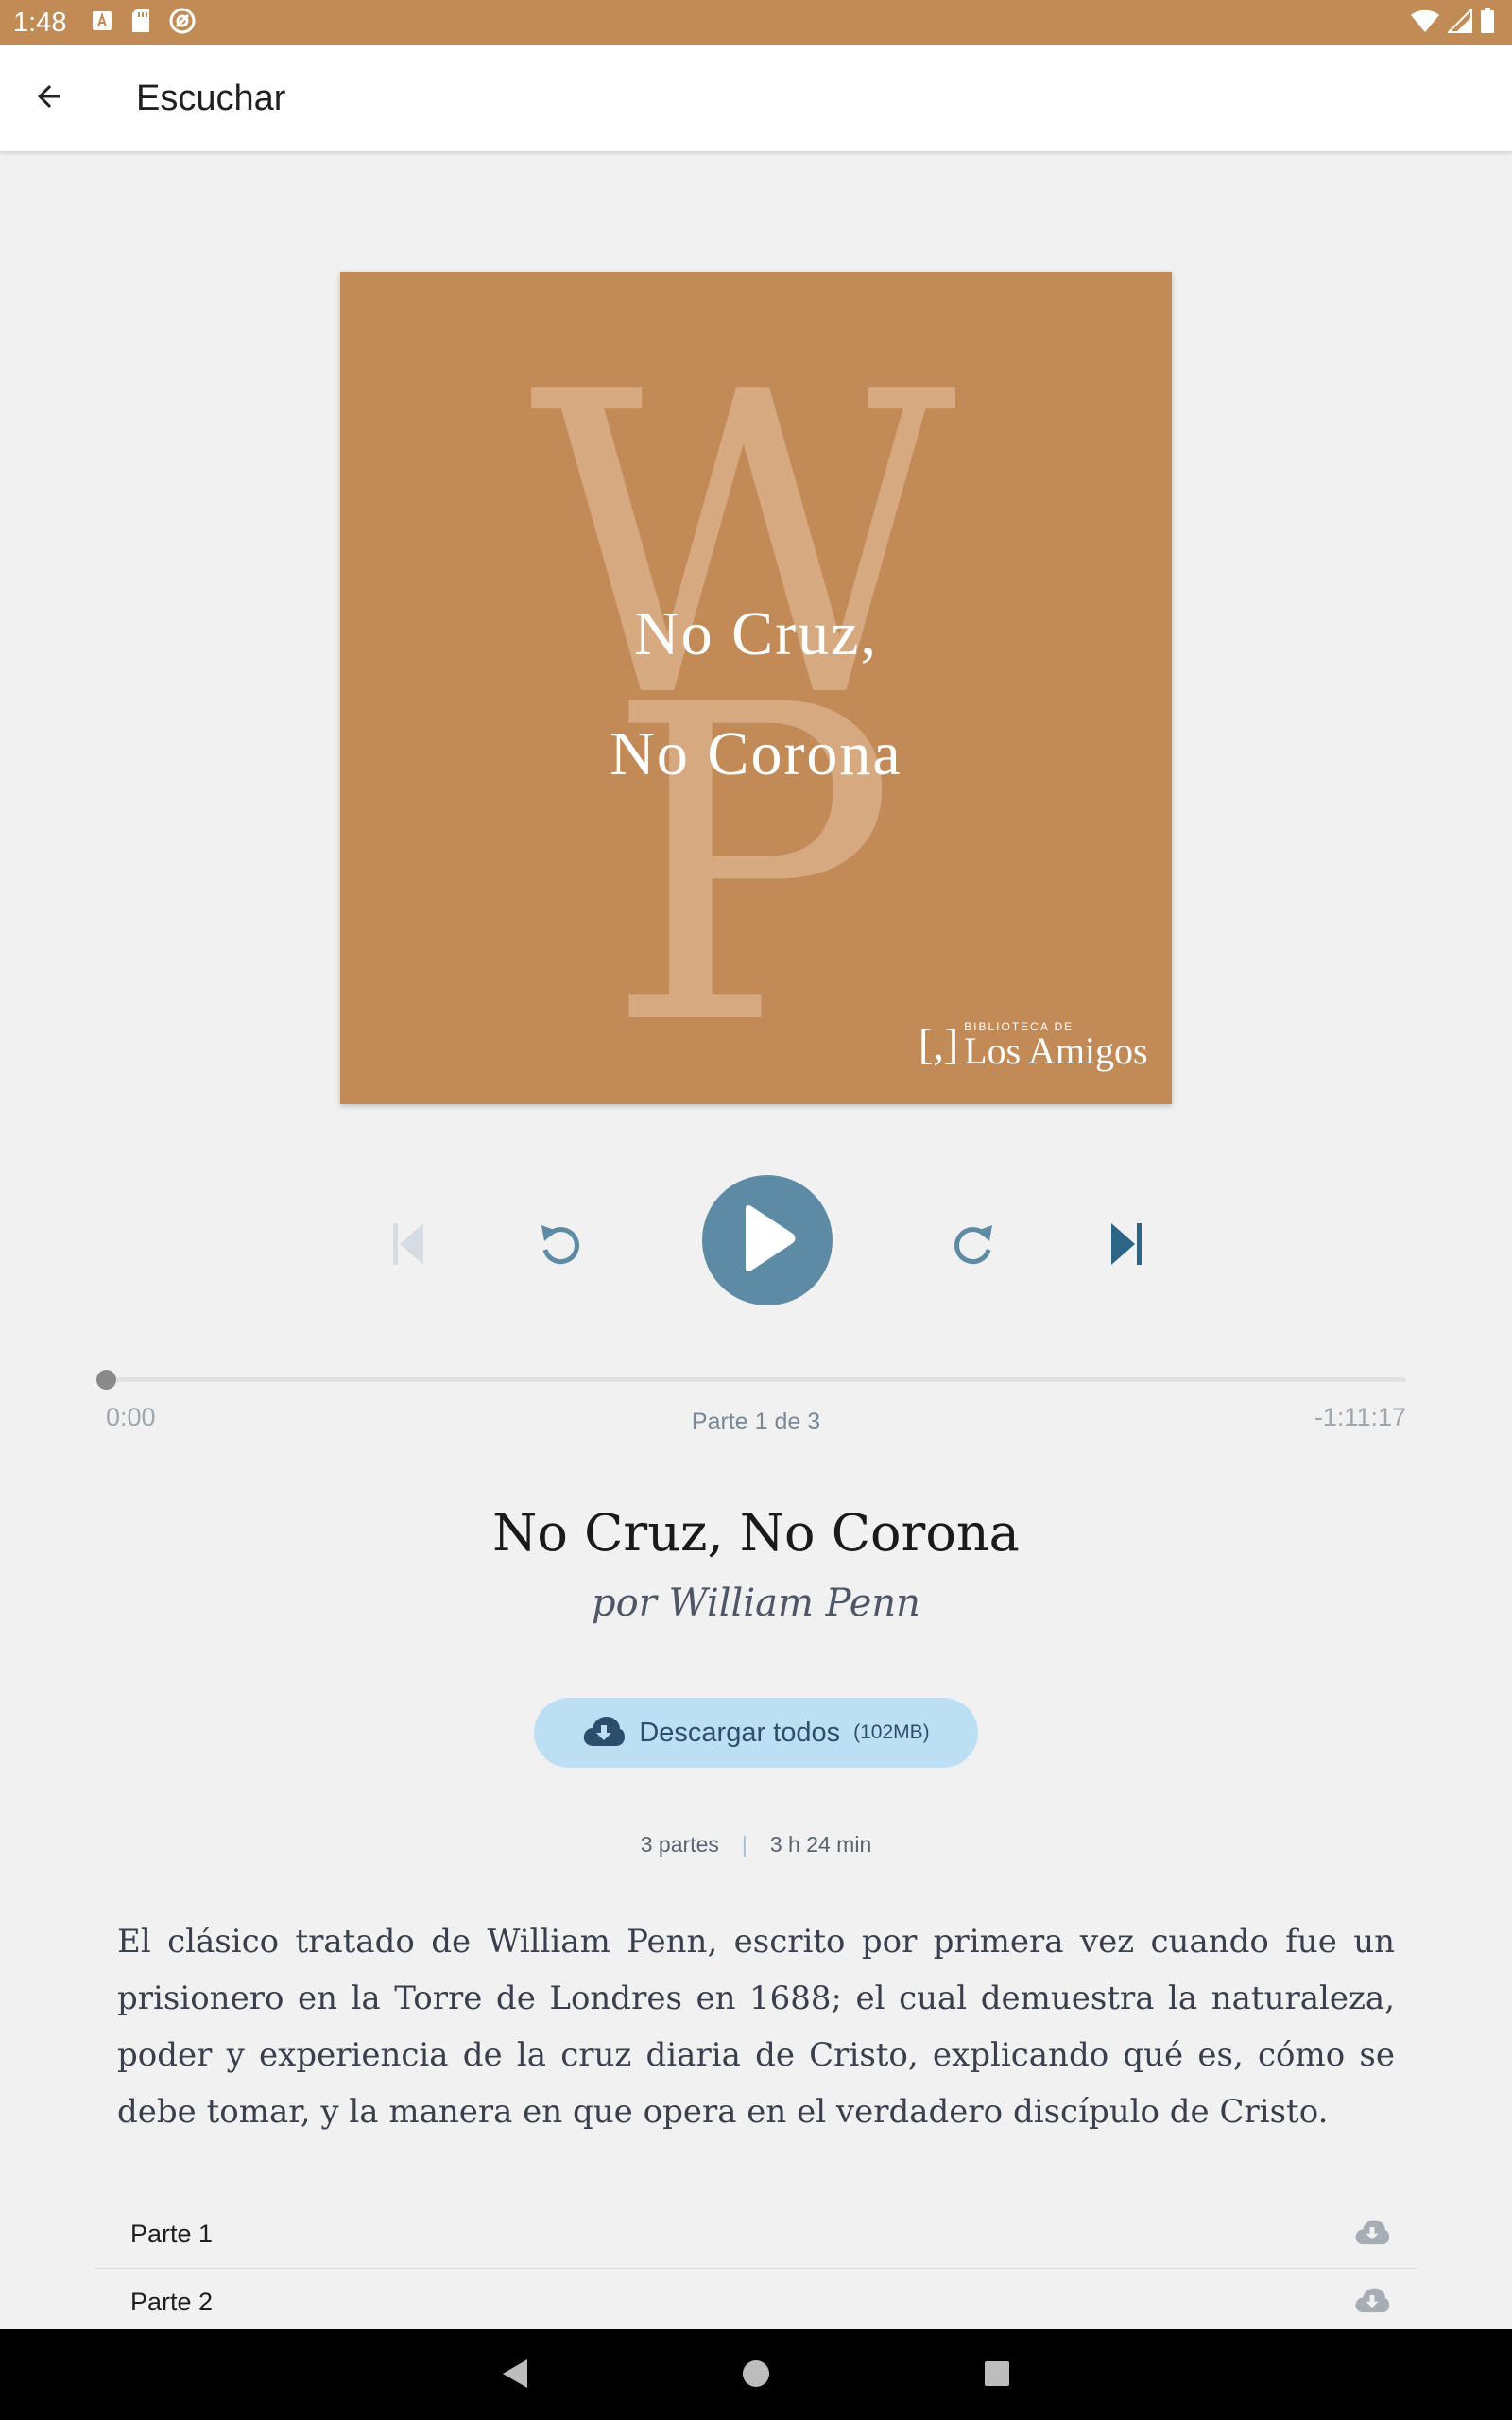 This screenshot has height=2420, width=1512. What do you see at coordinates (172, 2234) in the screenshot?
I see `part-label: Parte 1` at bounding box center [172, 2234].